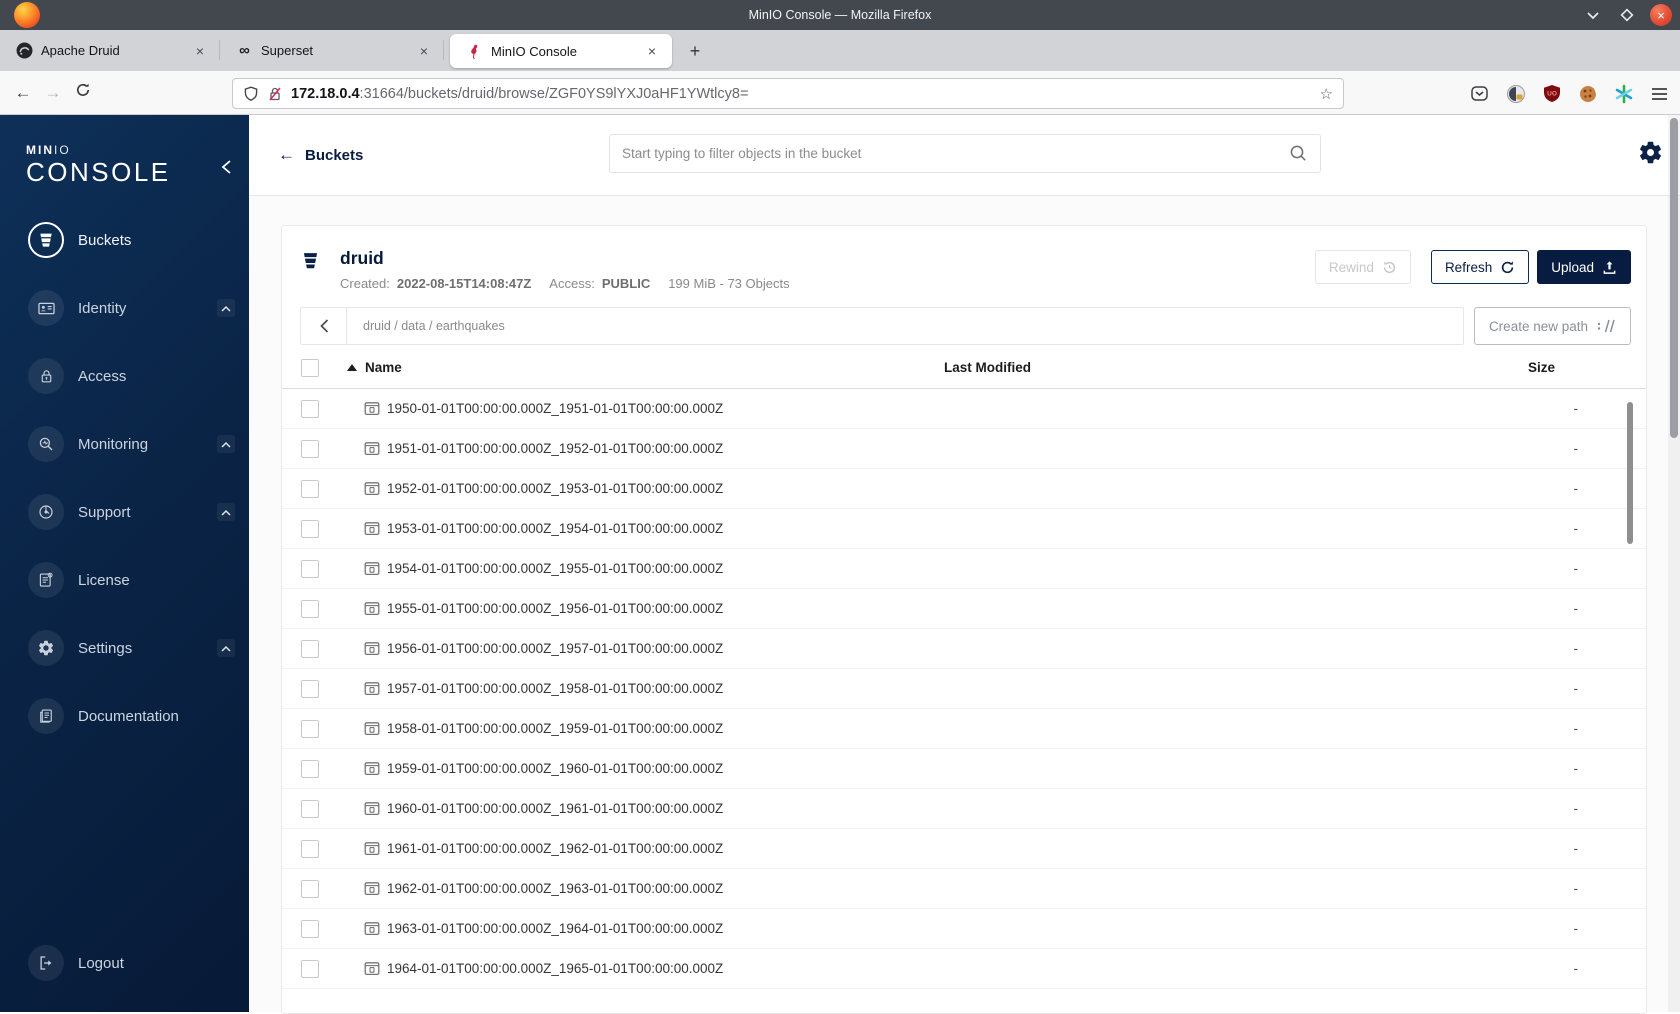 The height and width of the screenshot is (1014, 1680). Describe the element at coordinates (251, 93) in the screenshot. I see `shield-icon` at that location.